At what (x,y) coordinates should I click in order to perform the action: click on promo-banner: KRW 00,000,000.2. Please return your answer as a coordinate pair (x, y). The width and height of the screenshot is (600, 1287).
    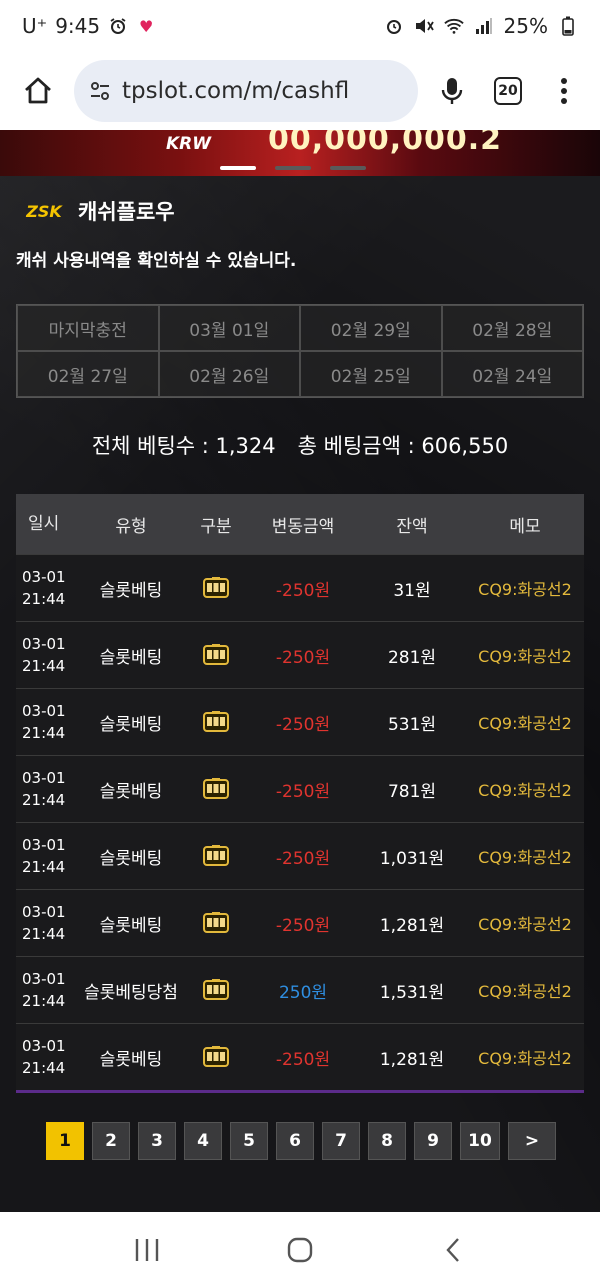
    Looking at the image, I should click on (300, 153).